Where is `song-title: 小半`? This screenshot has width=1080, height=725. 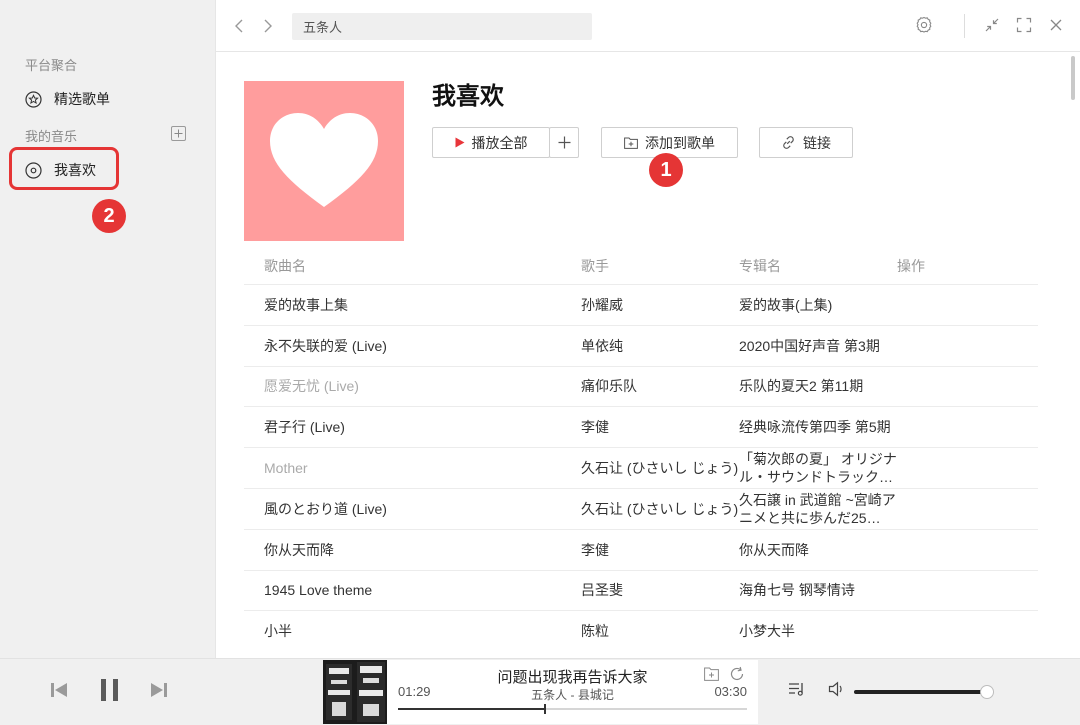
song-title: 小半 is located at coordinates (278, 631).